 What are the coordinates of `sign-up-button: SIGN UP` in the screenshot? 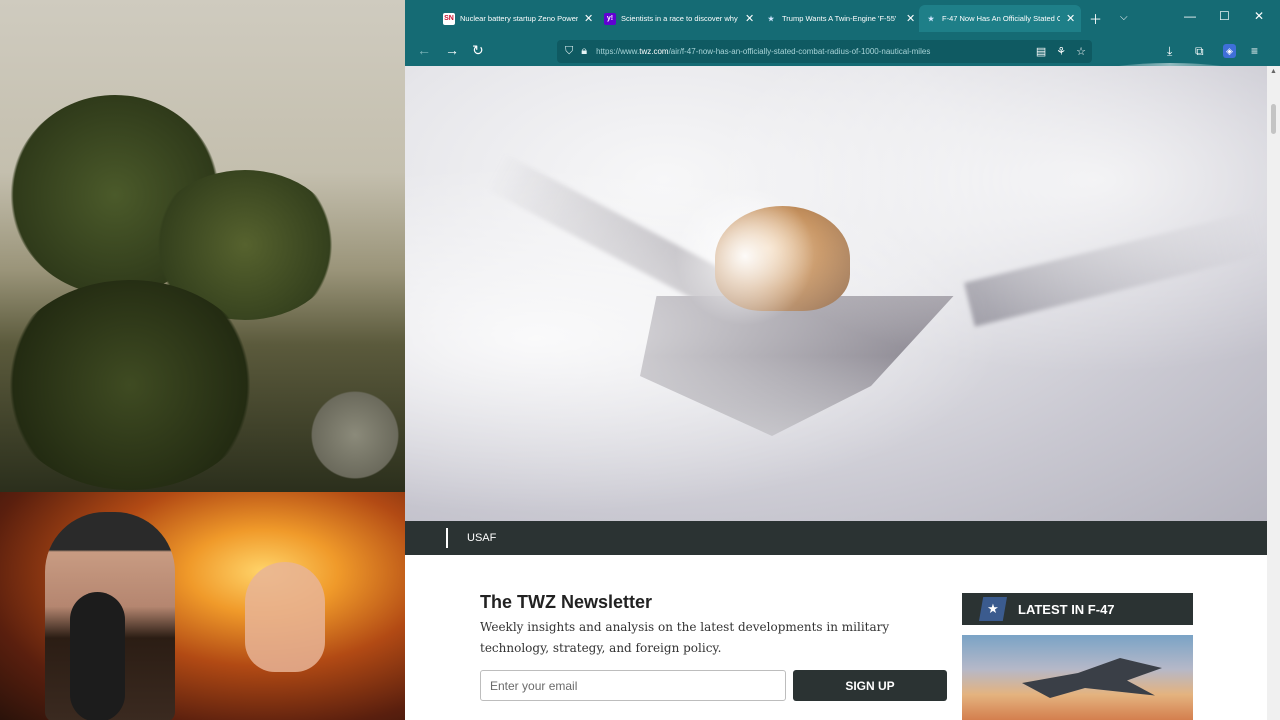 It's located at (870, 685).